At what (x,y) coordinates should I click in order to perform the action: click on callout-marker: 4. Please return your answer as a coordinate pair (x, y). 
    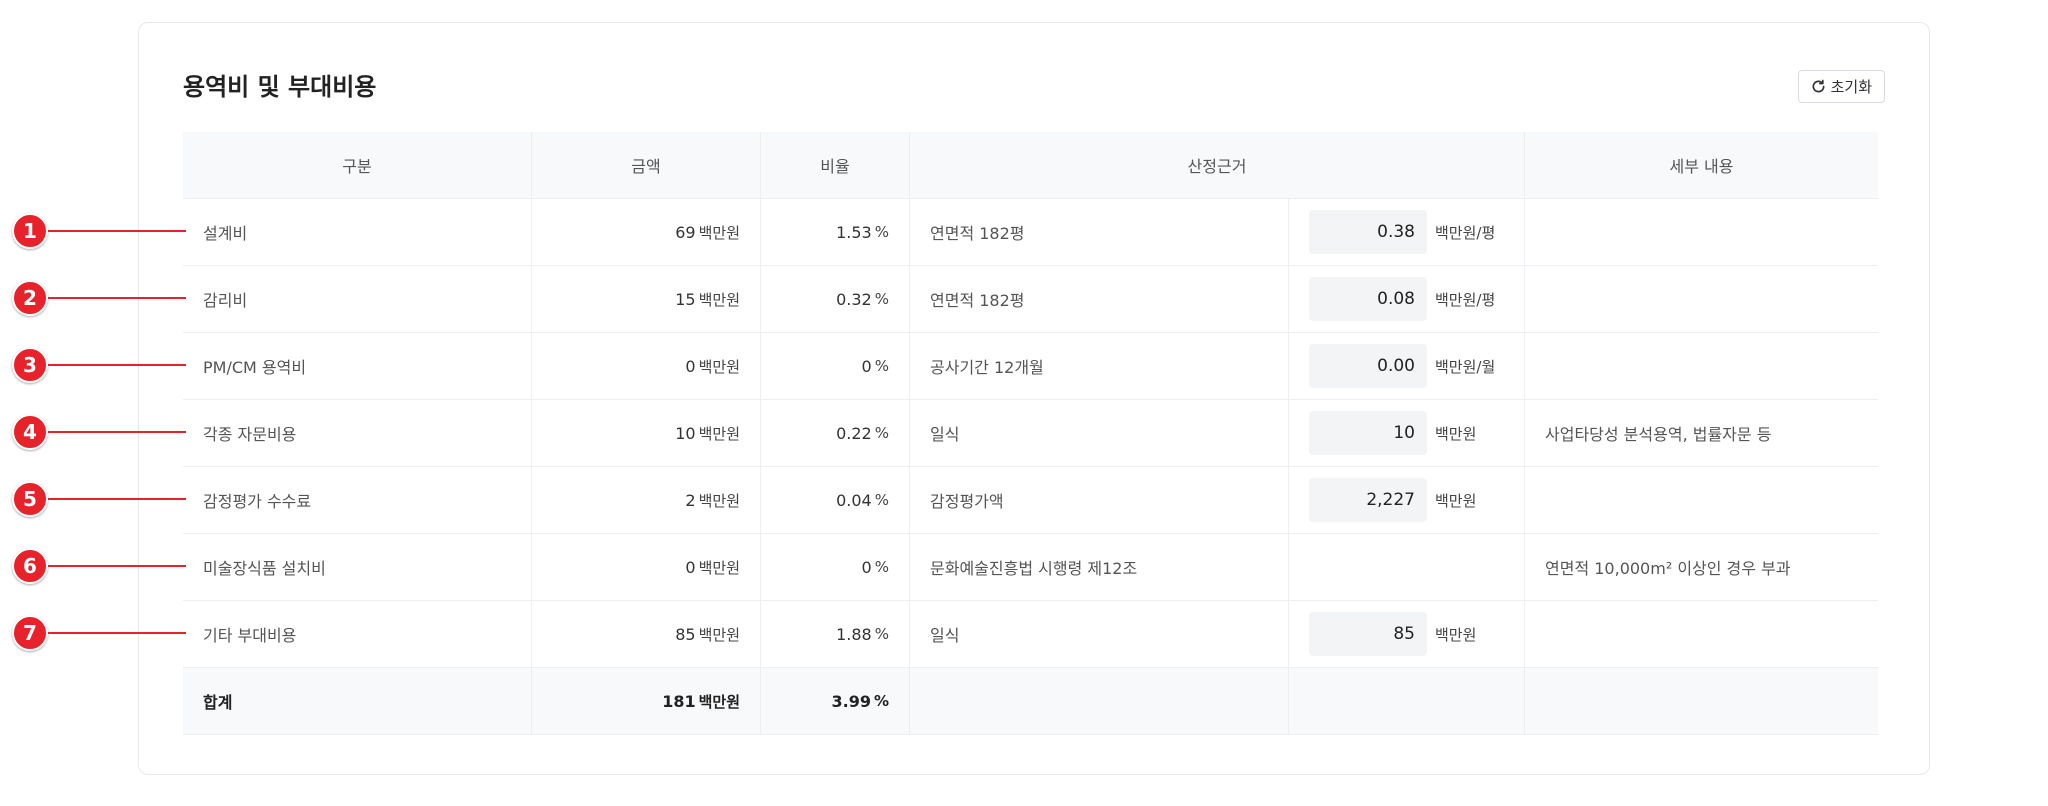
    Looking at the image, I should click on (30, 432).